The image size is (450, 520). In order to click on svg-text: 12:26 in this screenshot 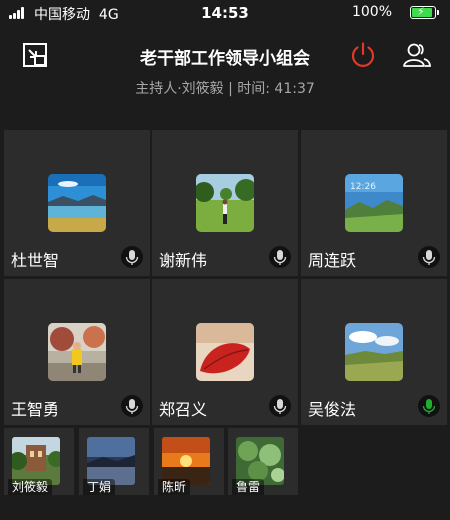, I will do `click(363, 187)`.